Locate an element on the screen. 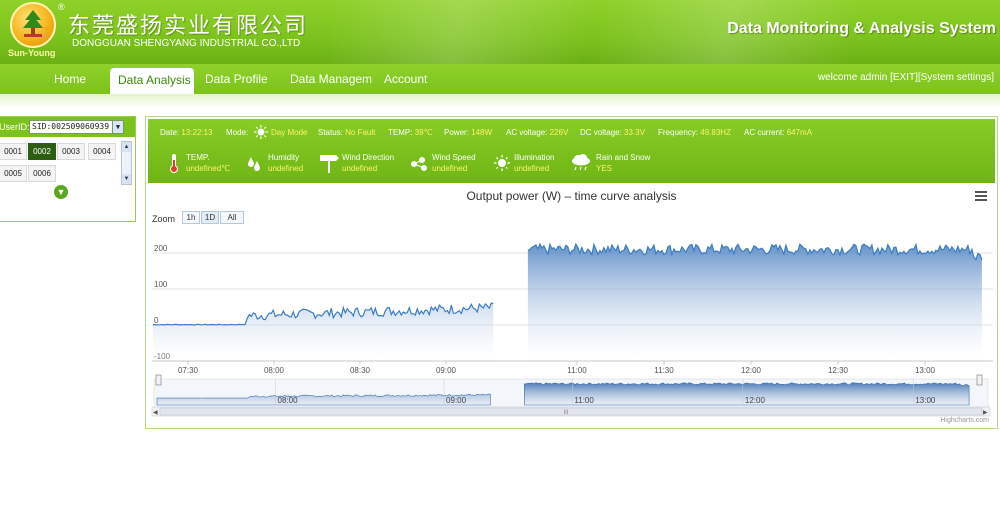  scroll-right-icon: ▶ is located at coordinates (985, 413).